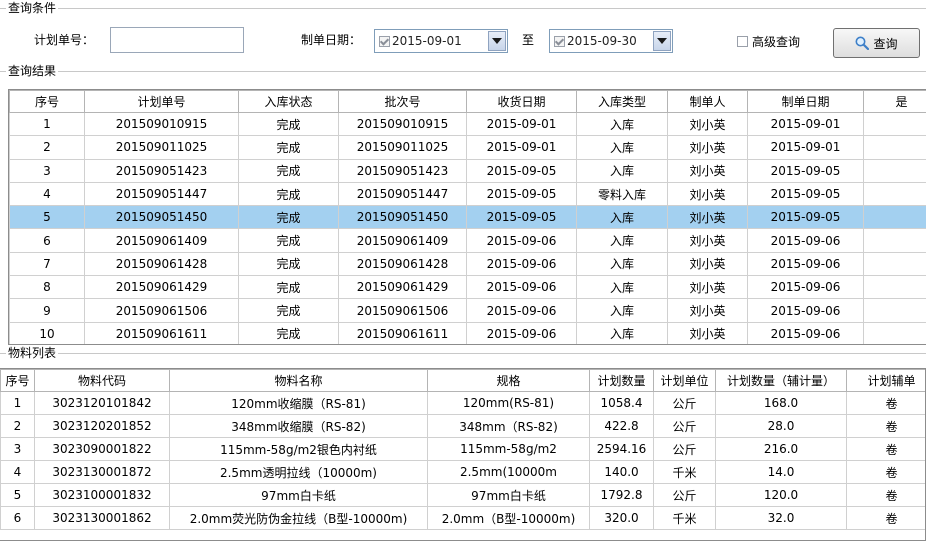  Describe the element at coordinates (684, 449) in the screenshot. I see `table-cell: 公斤` at that location.